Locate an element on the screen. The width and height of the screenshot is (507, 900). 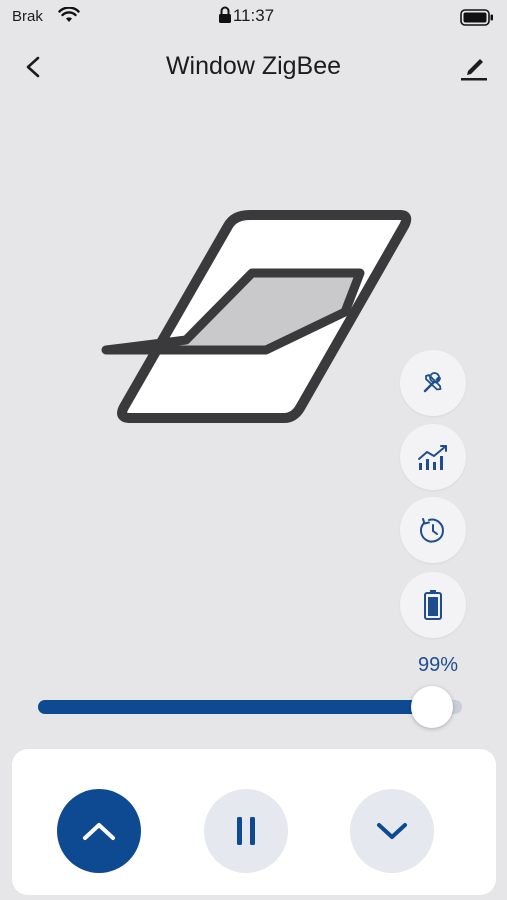
page-title: Window ZigBee is located at coordinates (253, 66).